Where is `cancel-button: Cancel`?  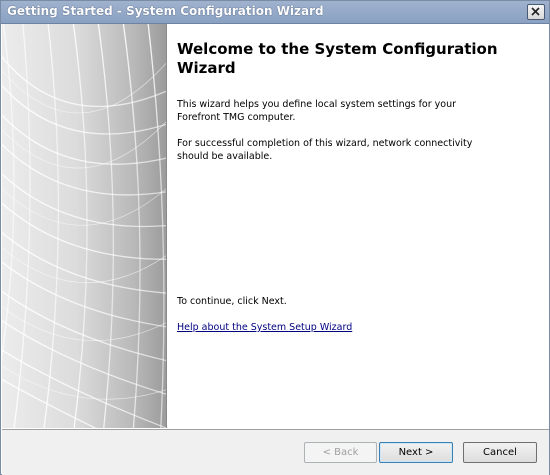
cancel-button: Cancel is located at coordinates (500, 452).